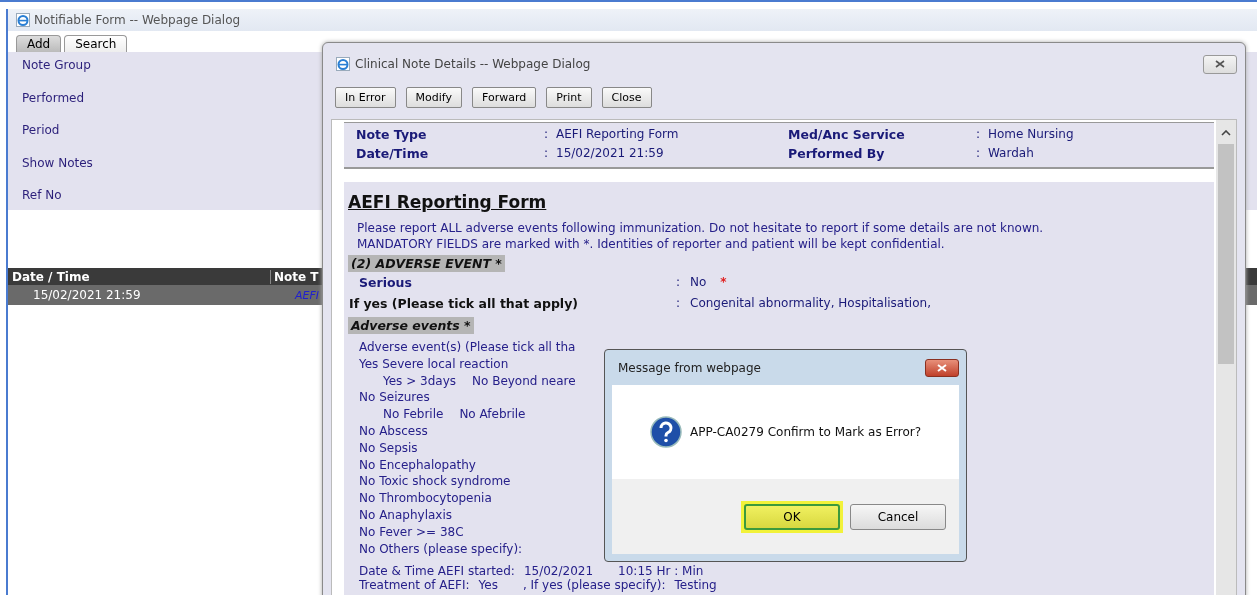 Image resolution: width=1257 pixels, height=595 pixels. I want to click on form-text: Date & Time AEFI started:, so click(437, 571).